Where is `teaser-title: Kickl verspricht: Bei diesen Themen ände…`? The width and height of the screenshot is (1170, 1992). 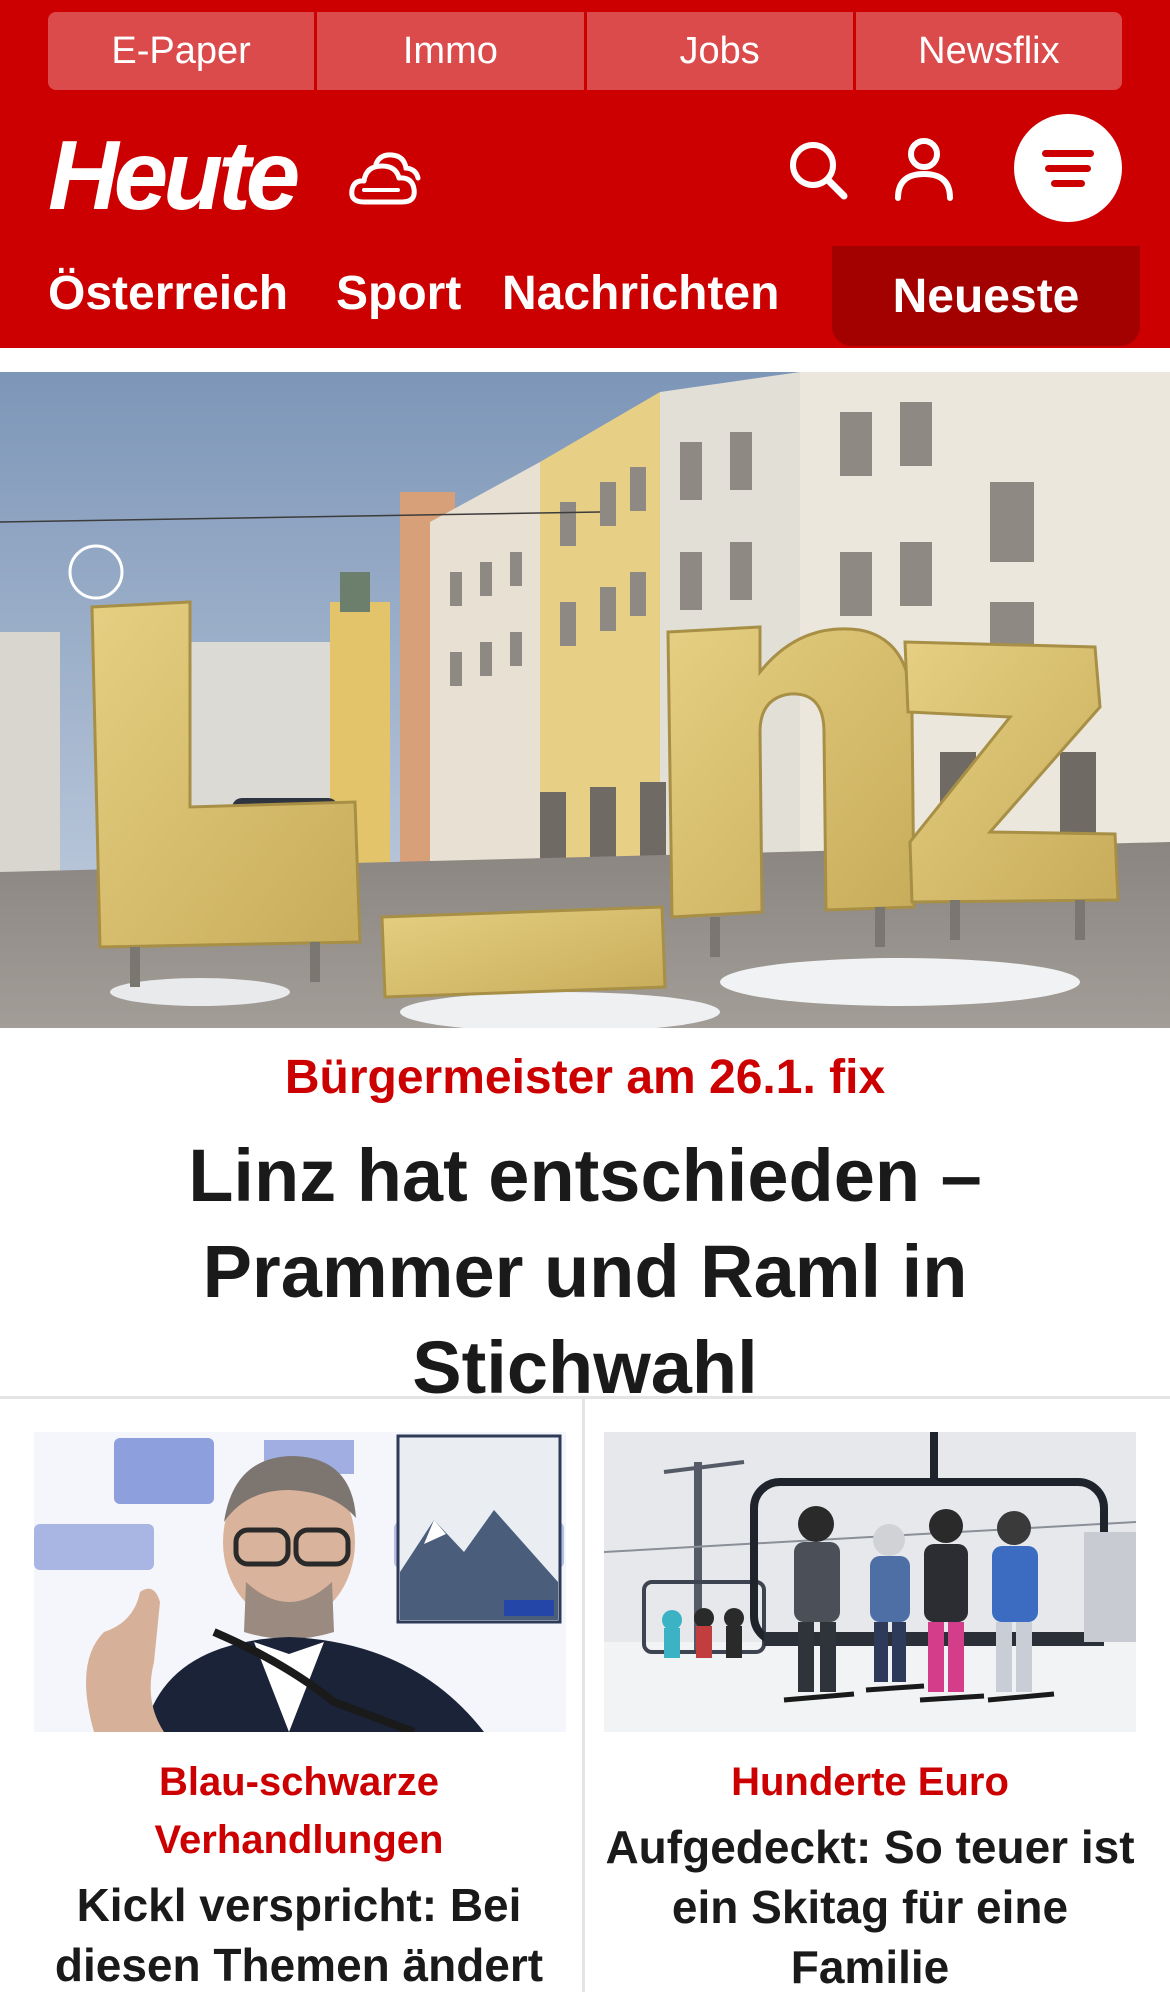
teaser-title: Kickl verspricht: Bei diesen Themen ände… is located at coordinates (299, 1933).